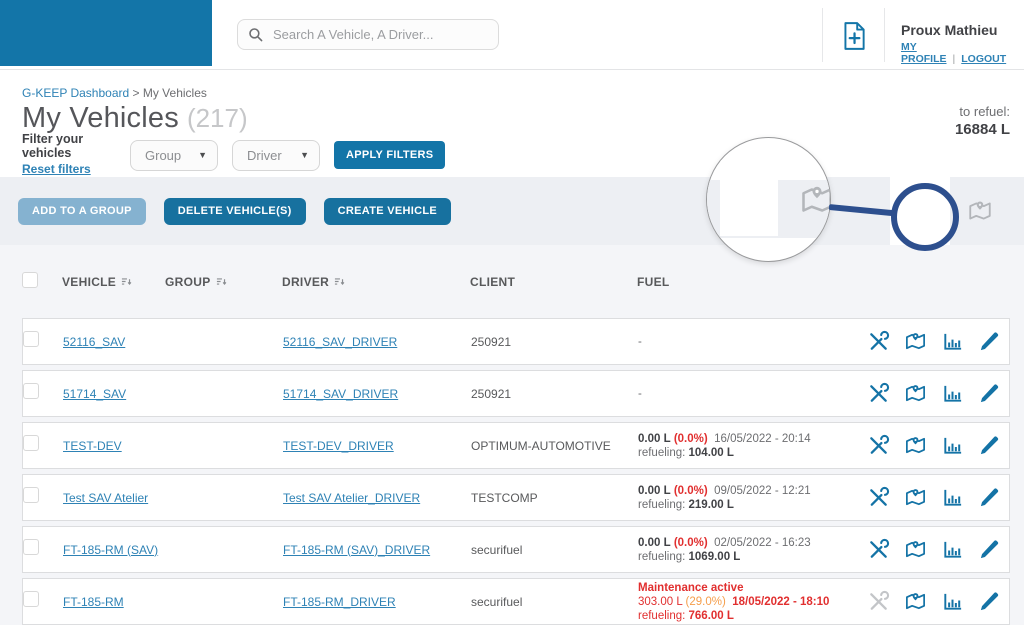  Describe the element at coordinates (949, 30) in the screenshot. I see `user-name: Proux Mathieu` at that location.